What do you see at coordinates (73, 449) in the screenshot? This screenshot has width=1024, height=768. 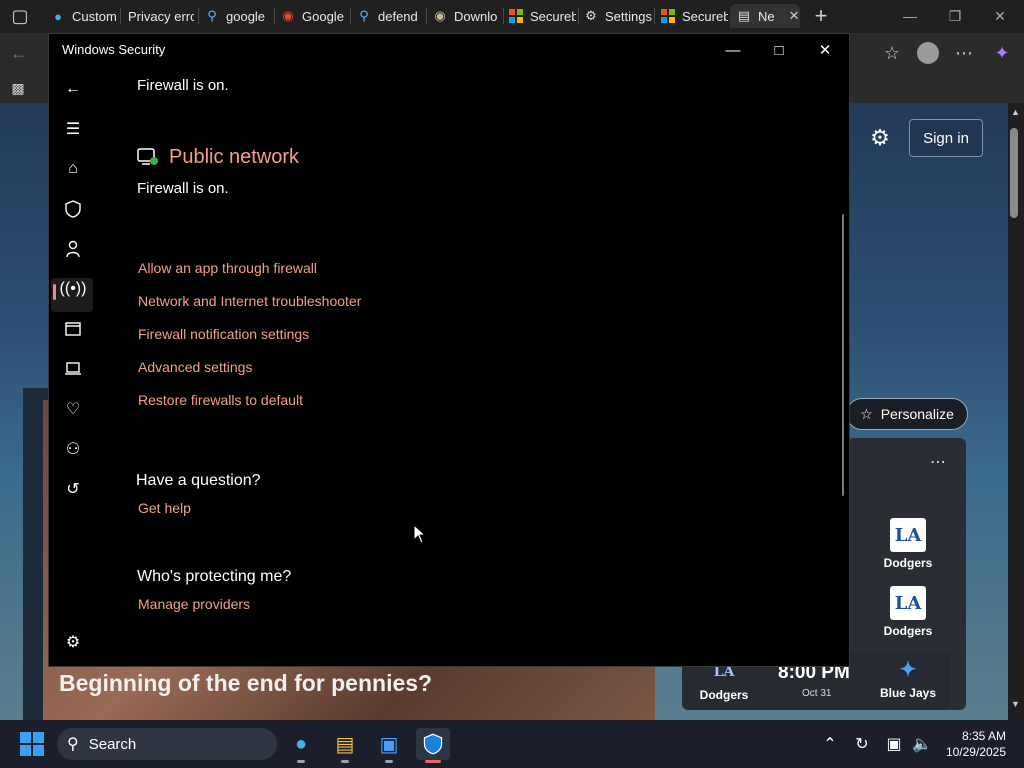 I see `family-options-icon: ⚇` at bounding box center [73, 449].